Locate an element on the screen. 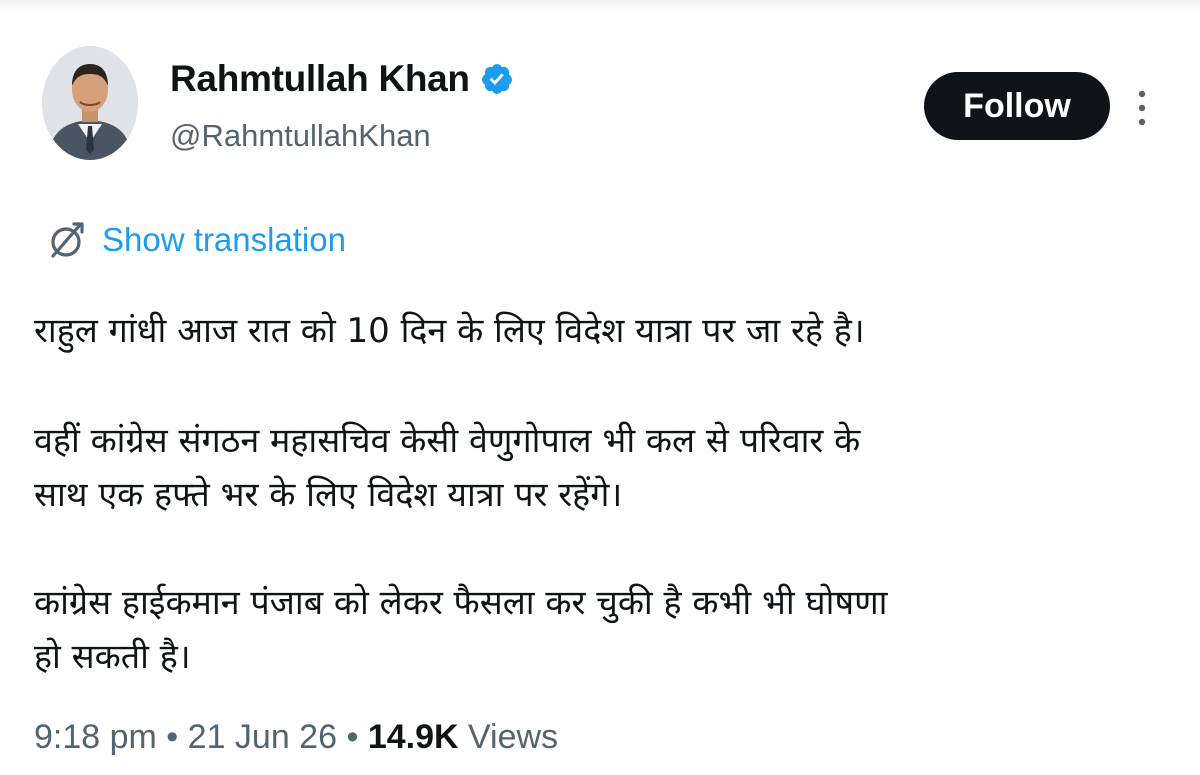 The height and width of the screenshot is (775, 1200). tweet-date: 21 Jun 26 is located at coordinates (262, 737).